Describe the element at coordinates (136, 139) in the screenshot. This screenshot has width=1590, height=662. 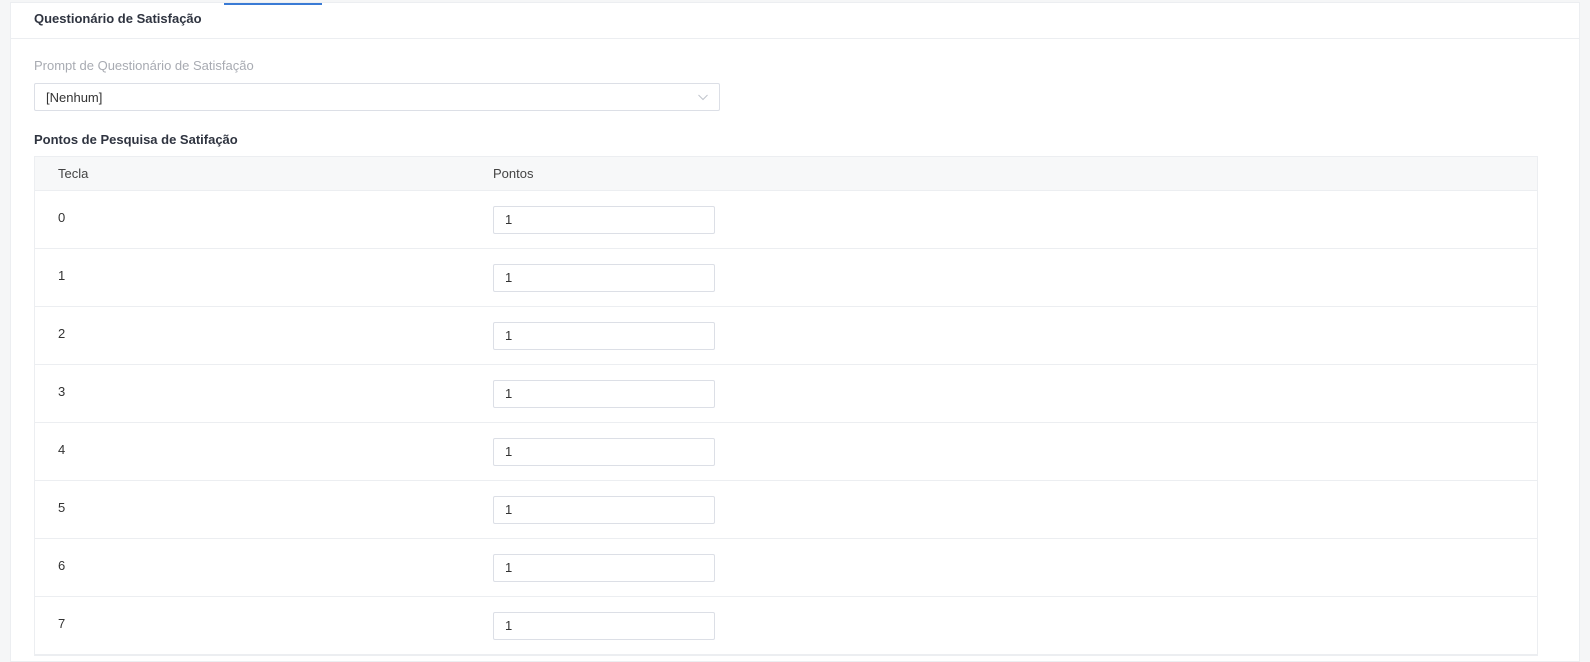
I see `points-section-title: Pontos de Pesquisa de Satifação` at that location.